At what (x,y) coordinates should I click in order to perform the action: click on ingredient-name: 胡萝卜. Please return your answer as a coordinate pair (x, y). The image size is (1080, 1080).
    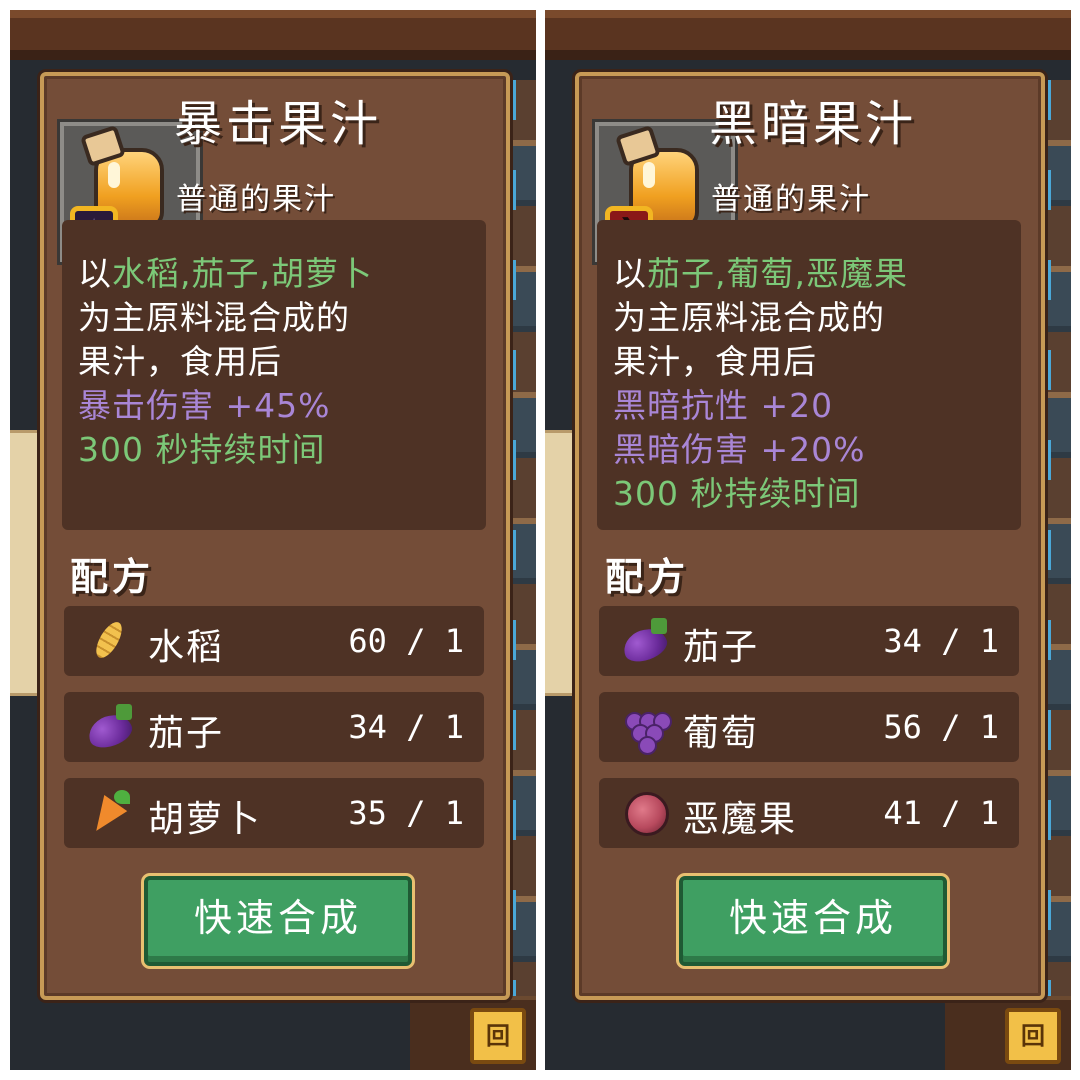
    Looking at the image, I should click on (205, 819).